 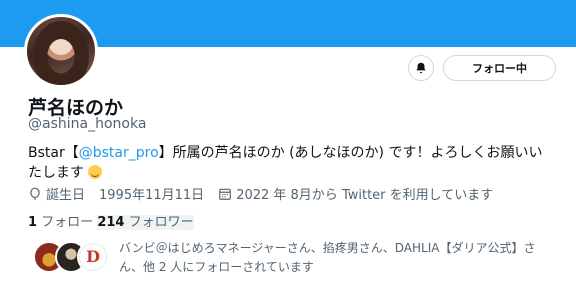 What do you see at coordinates (53, 153) in the screenshot?
I see `bio-text-prefix: Bstar【` at bounding box center [53, 153].